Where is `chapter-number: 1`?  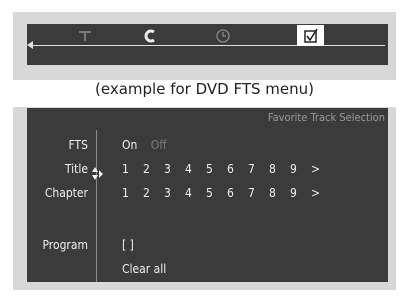
chapter-number: 1 is located at coordinates (132, 193).